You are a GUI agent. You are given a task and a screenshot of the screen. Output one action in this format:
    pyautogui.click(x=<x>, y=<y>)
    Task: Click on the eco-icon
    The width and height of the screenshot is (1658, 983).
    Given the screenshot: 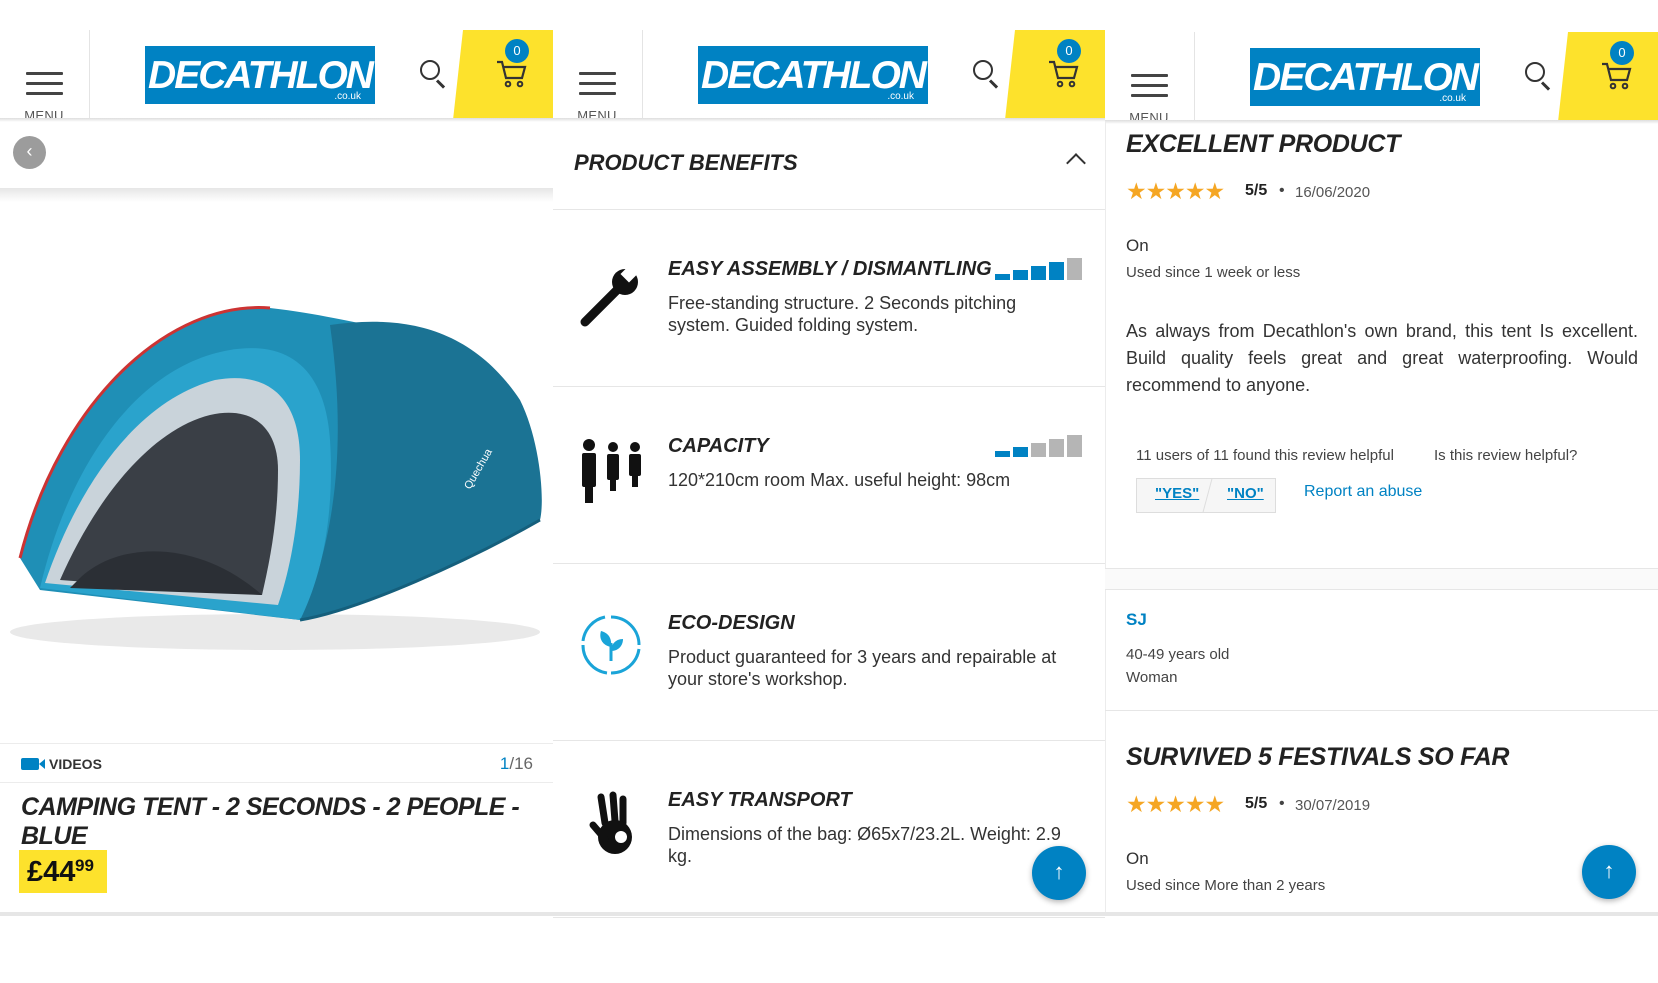 What is the action you would take?
    pyautogui.click(x=611, y=645)
    